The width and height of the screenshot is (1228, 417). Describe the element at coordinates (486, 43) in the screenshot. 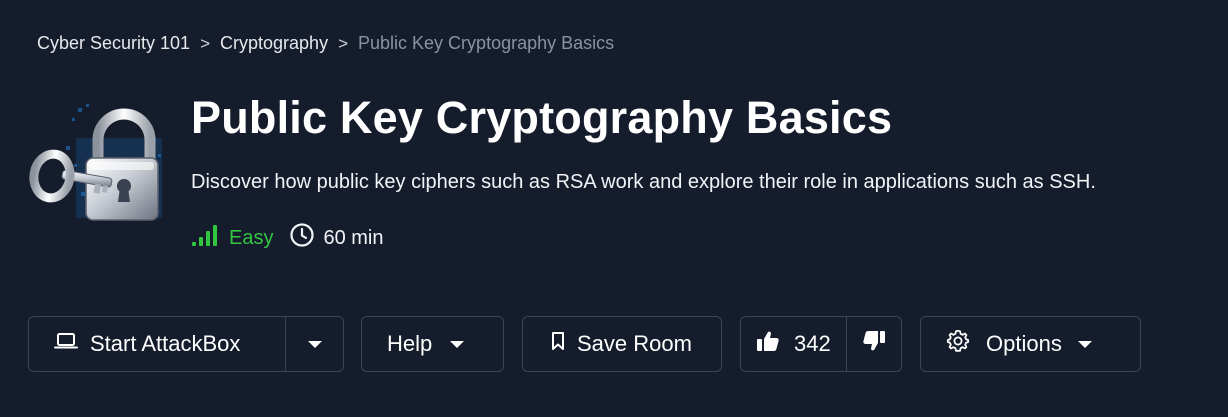

I see `breadcrumb-item-current: Public Key Cryptography Basics` at that location.